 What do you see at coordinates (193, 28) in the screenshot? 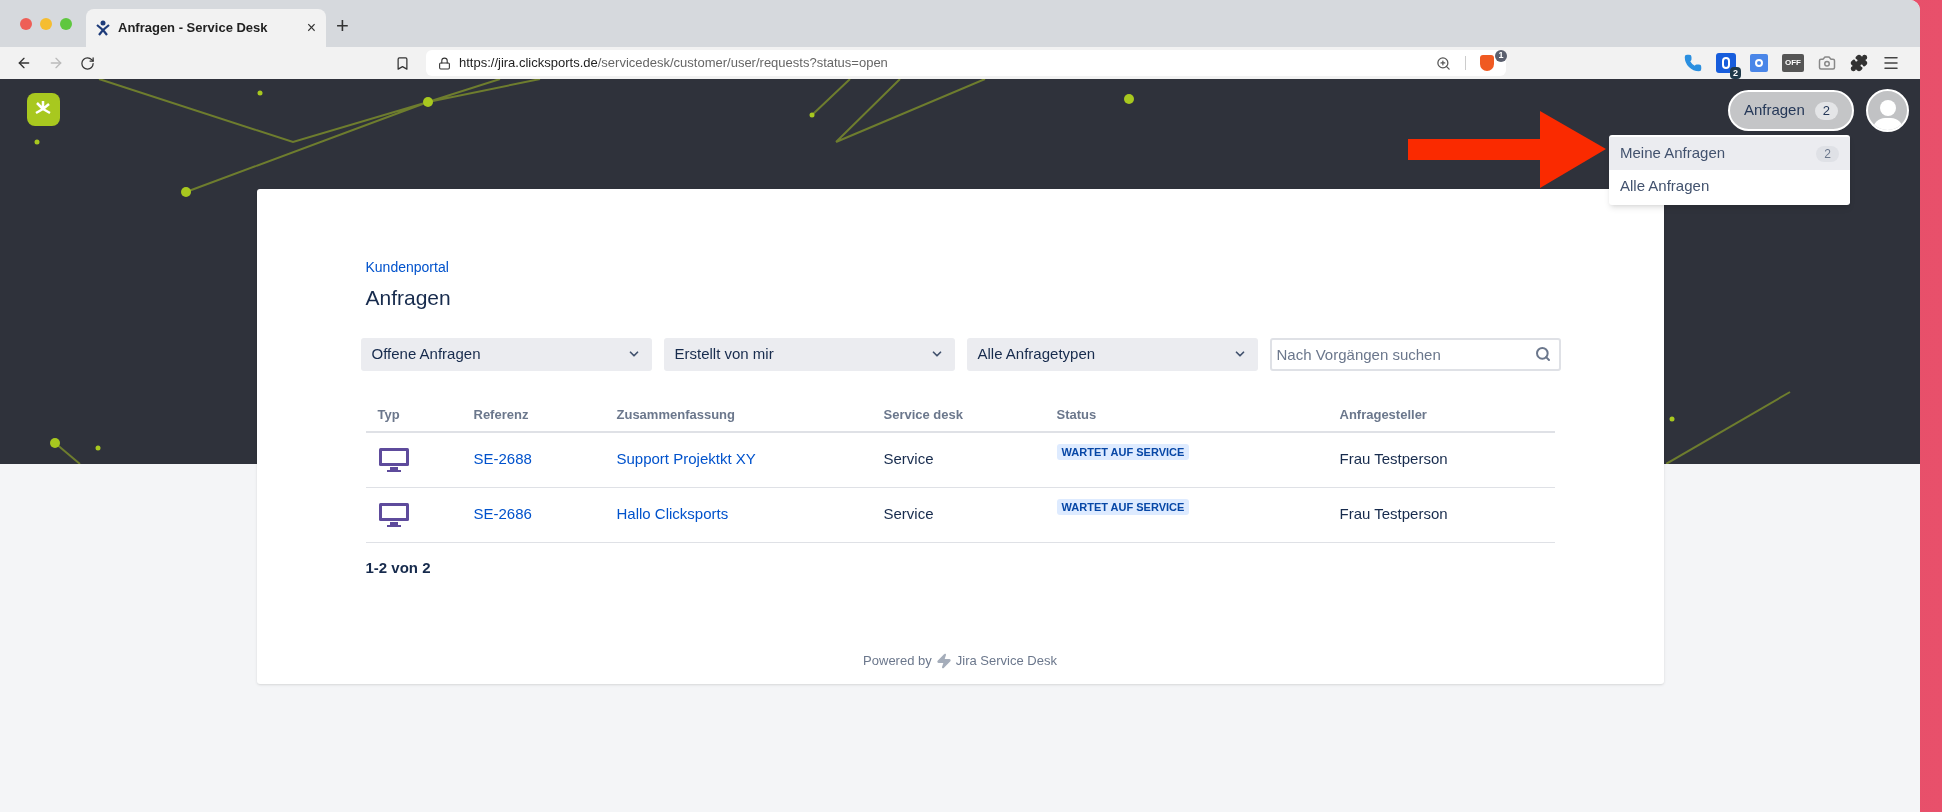
I see `tab-title: Anfragen - Service Desk` at bounding box center [193, 28].